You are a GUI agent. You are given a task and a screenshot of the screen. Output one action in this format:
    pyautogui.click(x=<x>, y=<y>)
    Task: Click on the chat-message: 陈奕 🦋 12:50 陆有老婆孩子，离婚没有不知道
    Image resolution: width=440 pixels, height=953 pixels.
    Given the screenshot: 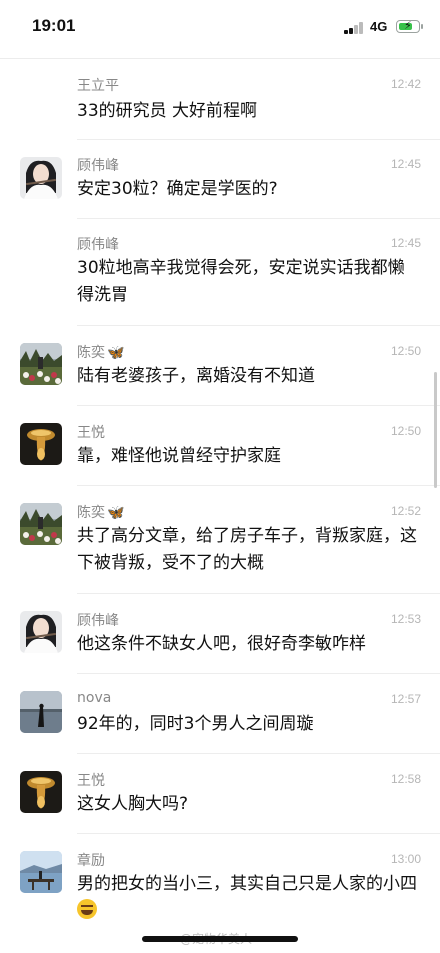 What is the action you would take?
    pyautogui.click(x=220, y=366)
    